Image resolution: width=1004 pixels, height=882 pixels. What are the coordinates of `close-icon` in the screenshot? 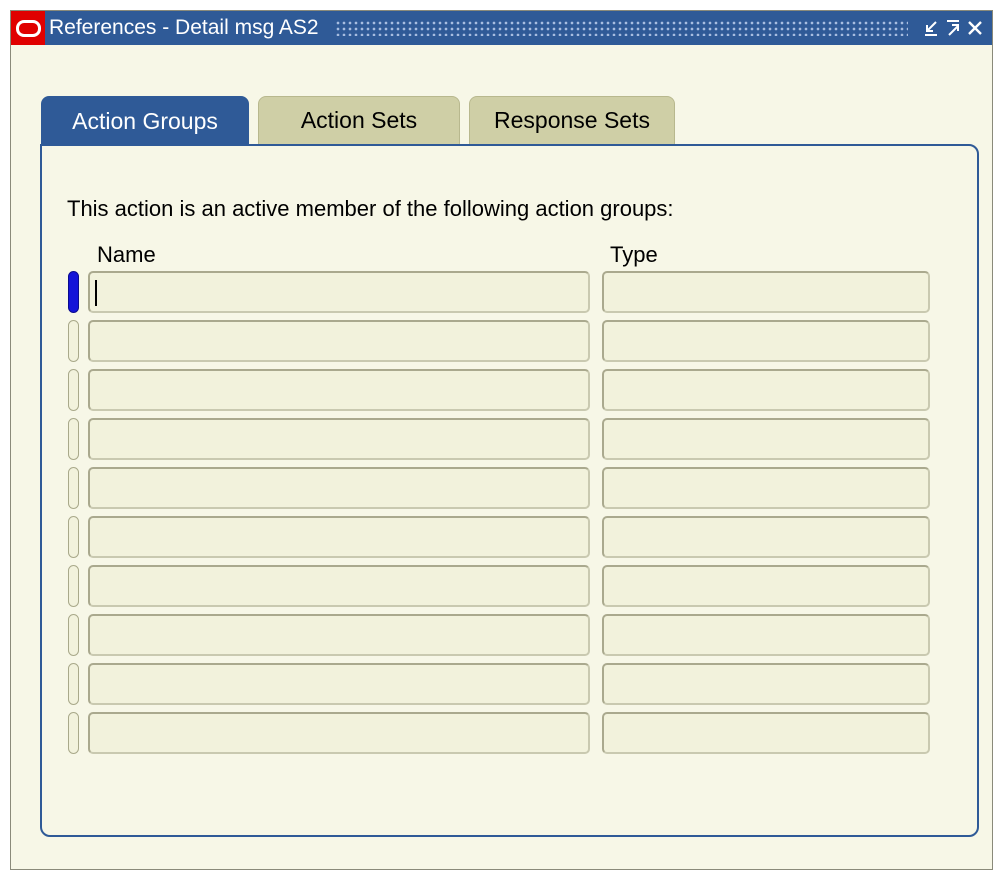 It's located at (975, 28).